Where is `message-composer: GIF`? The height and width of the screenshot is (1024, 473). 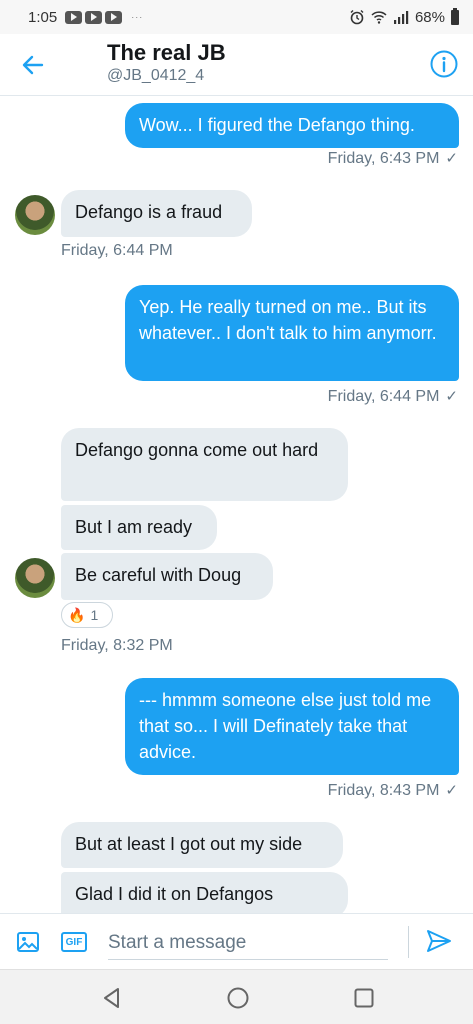
message-composer: GIF is located at coordinates (236, 941).